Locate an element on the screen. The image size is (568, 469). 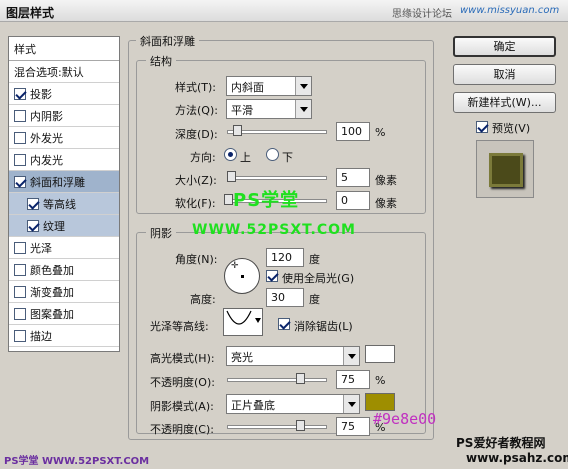
style-item: 等高线 is located at coordinates (64, 204).